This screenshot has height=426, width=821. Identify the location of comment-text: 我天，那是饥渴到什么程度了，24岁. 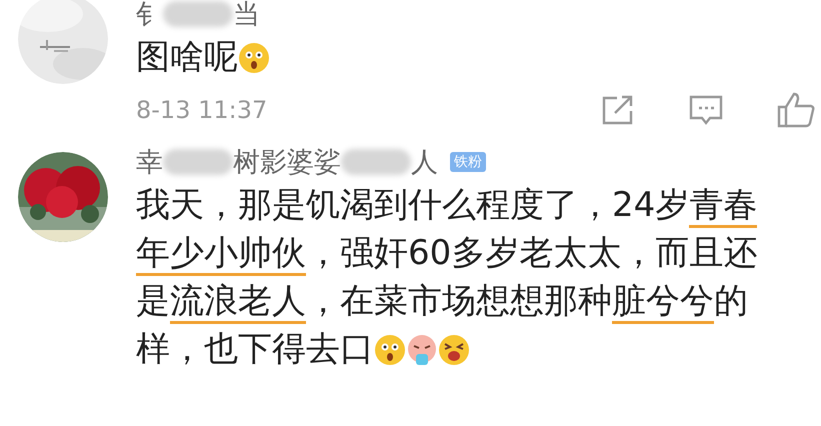
(413, 205).